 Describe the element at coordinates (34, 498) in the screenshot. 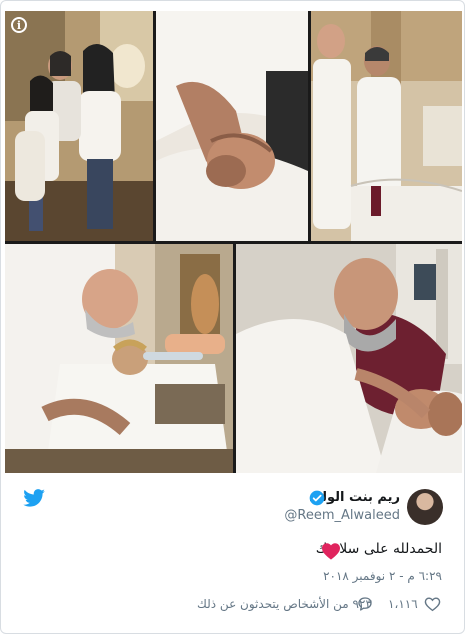

I see `twitter-bird-icon` at that location.